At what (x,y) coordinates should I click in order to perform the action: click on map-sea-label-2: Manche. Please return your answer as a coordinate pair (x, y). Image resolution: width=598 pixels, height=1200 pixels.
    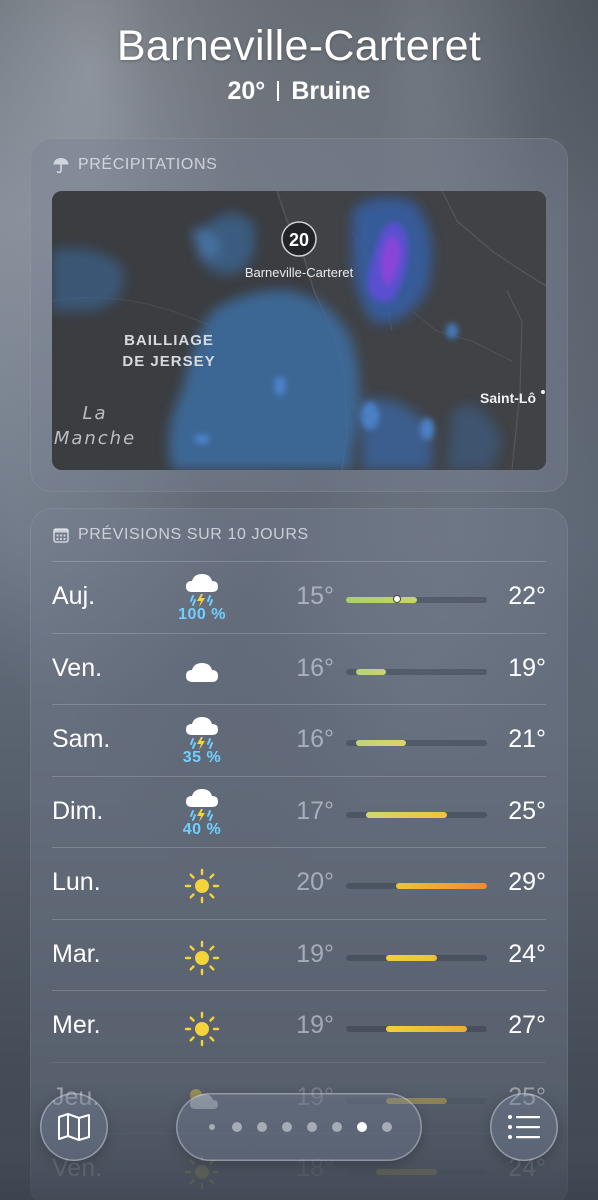
    Looking at the image, I should click on (95, 438).